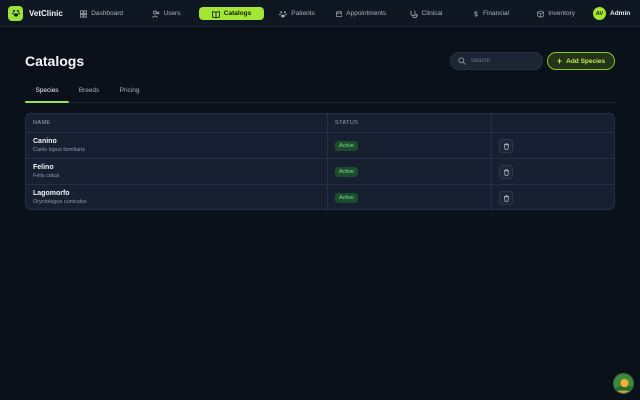  Describe the element at coordinates (46, 13) in the screenshot. I see `app-name: VetClinic` at that location.